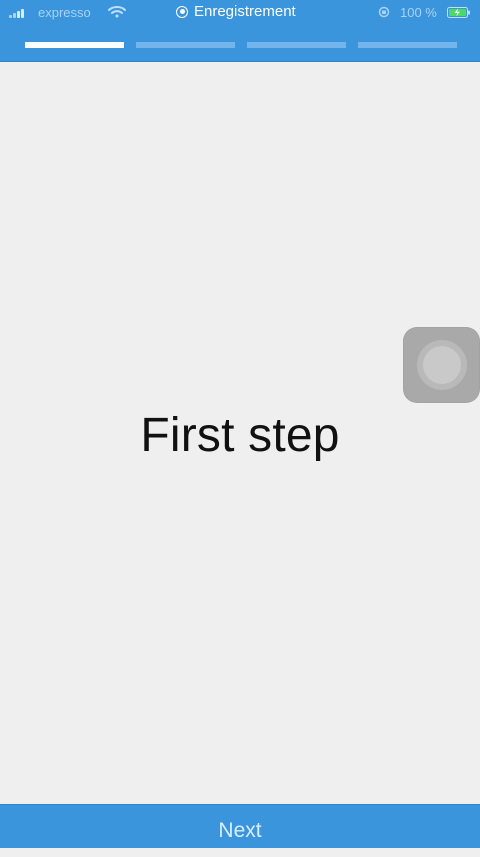 The width and height of the screenshot is (480, 857). What do you see at coordinates (240, 826) in the screenshot?
I see `next-button: Next` at bounding box center [240, 826].